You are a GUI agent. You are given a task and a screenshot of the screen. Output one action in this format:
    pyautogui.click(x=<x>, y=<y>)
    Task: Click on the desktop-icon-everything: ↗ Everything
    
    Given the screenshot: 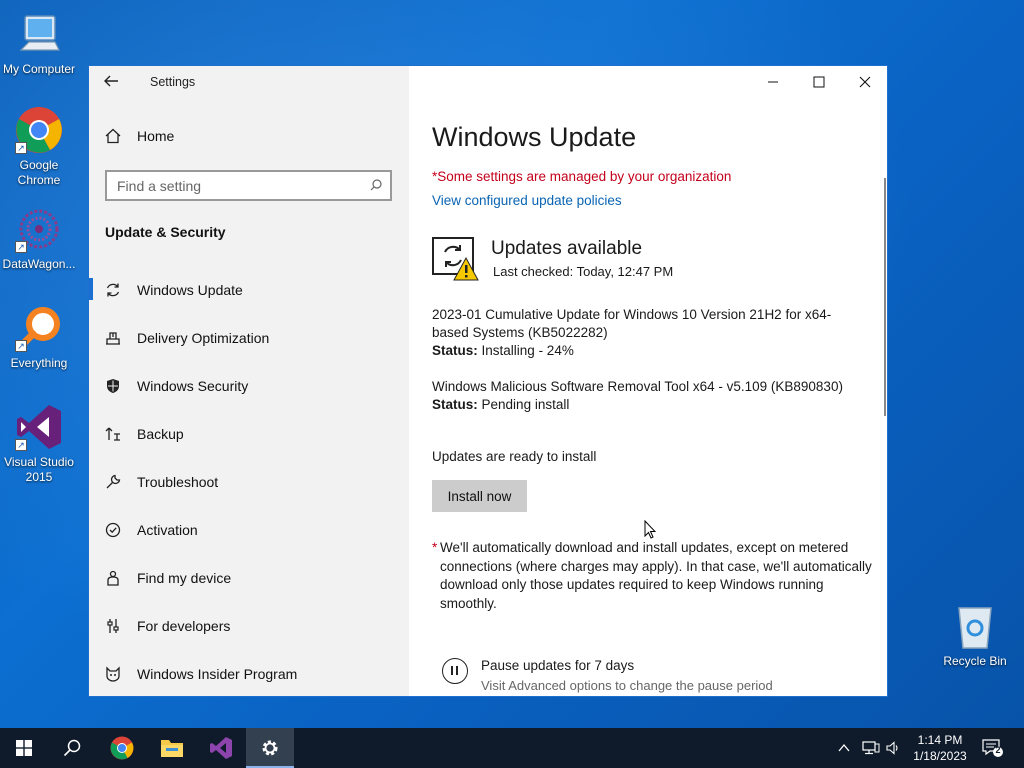 What is the action you would take?
    pyautogui.click(x=39, y=337)
    